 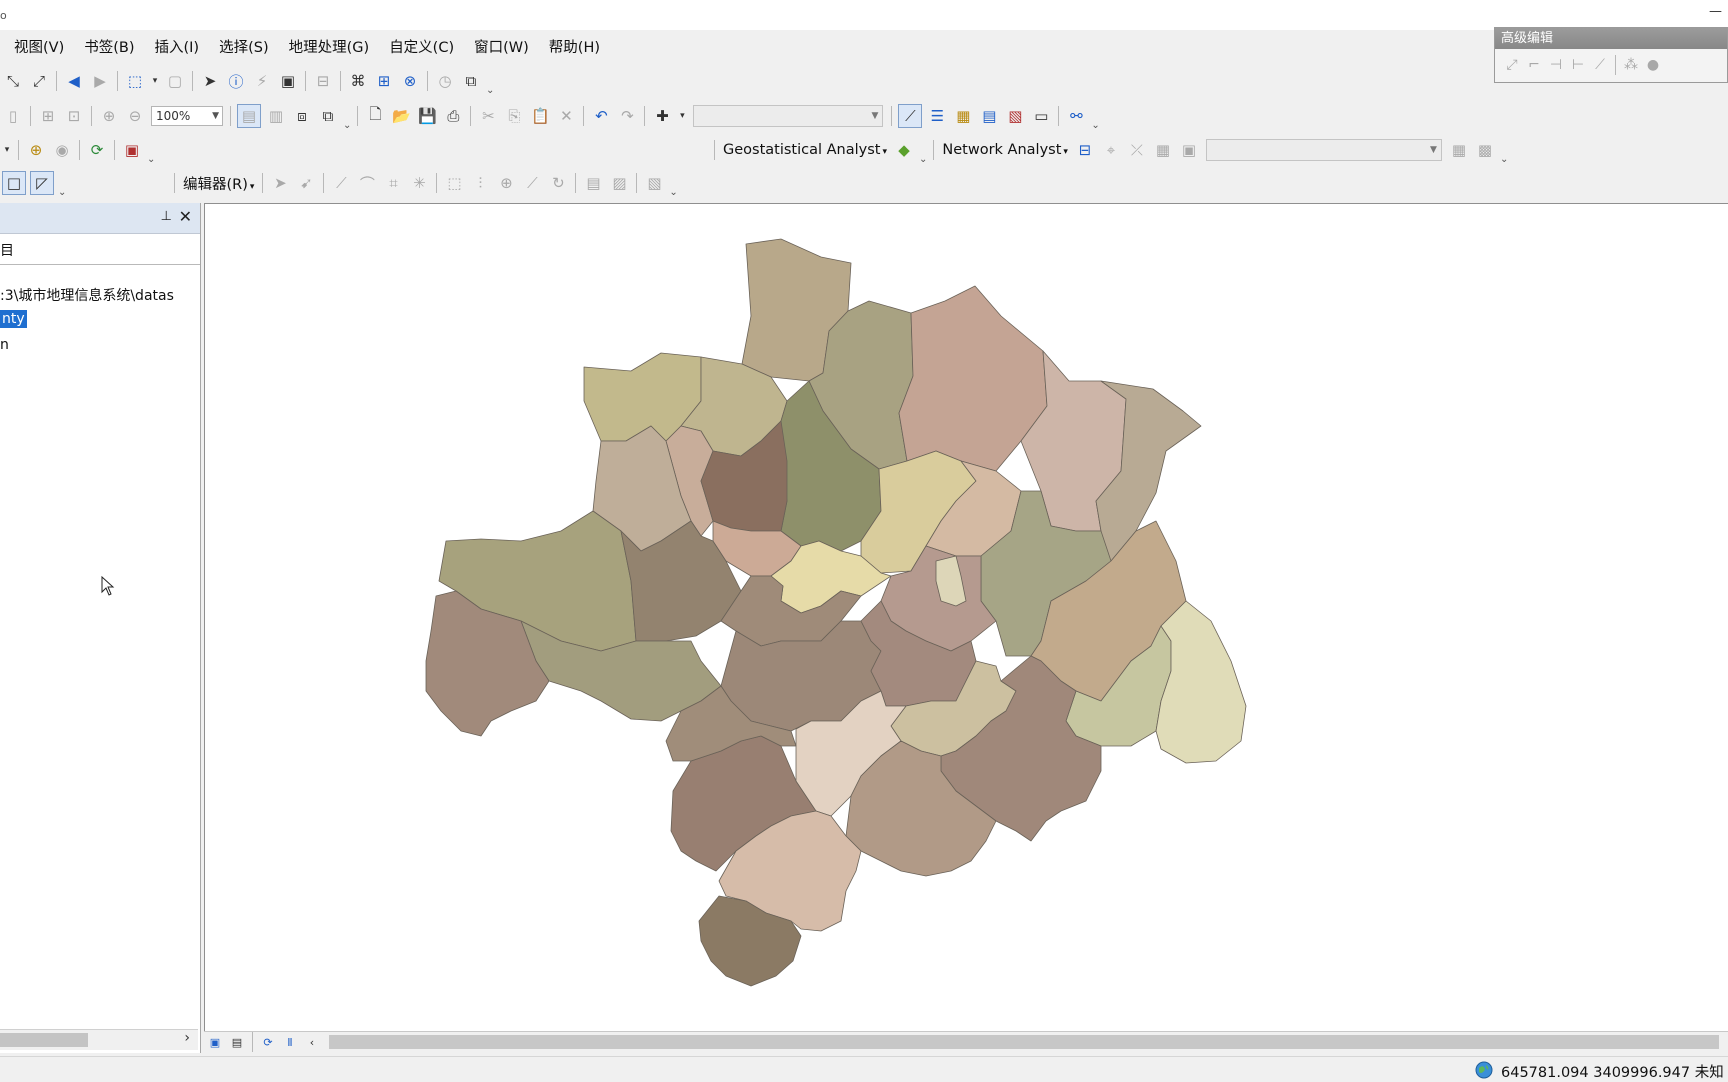 What do you see at coordinates (963, 116) in the screenshot?
I see `catalog-window-icon: ▦` at bounding box center [963, 116].